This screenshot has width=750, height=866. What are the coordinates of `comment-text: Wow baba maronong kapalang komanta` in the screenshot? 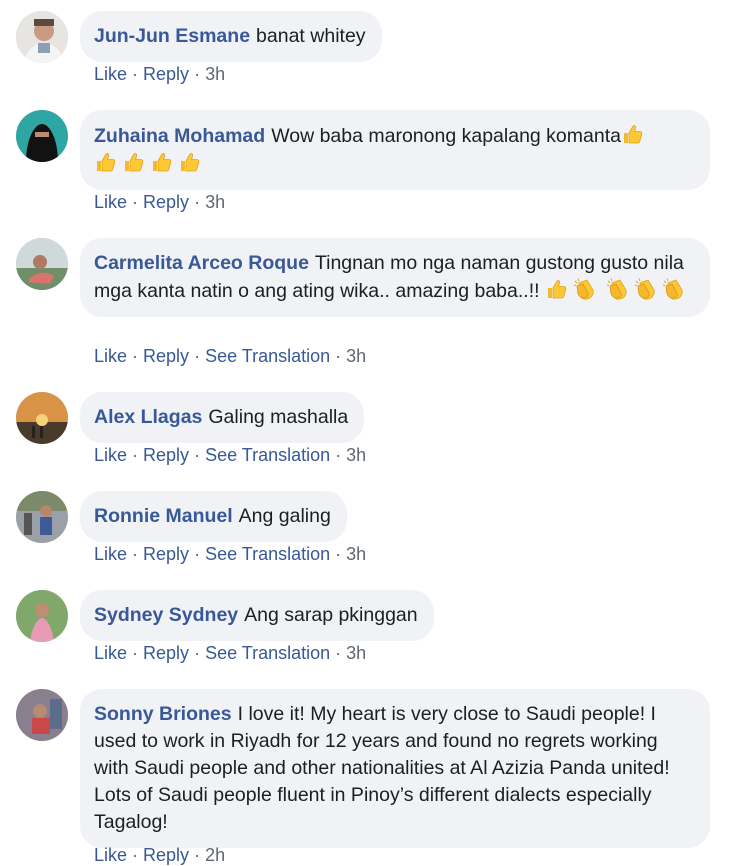 It's located at (446, 136).